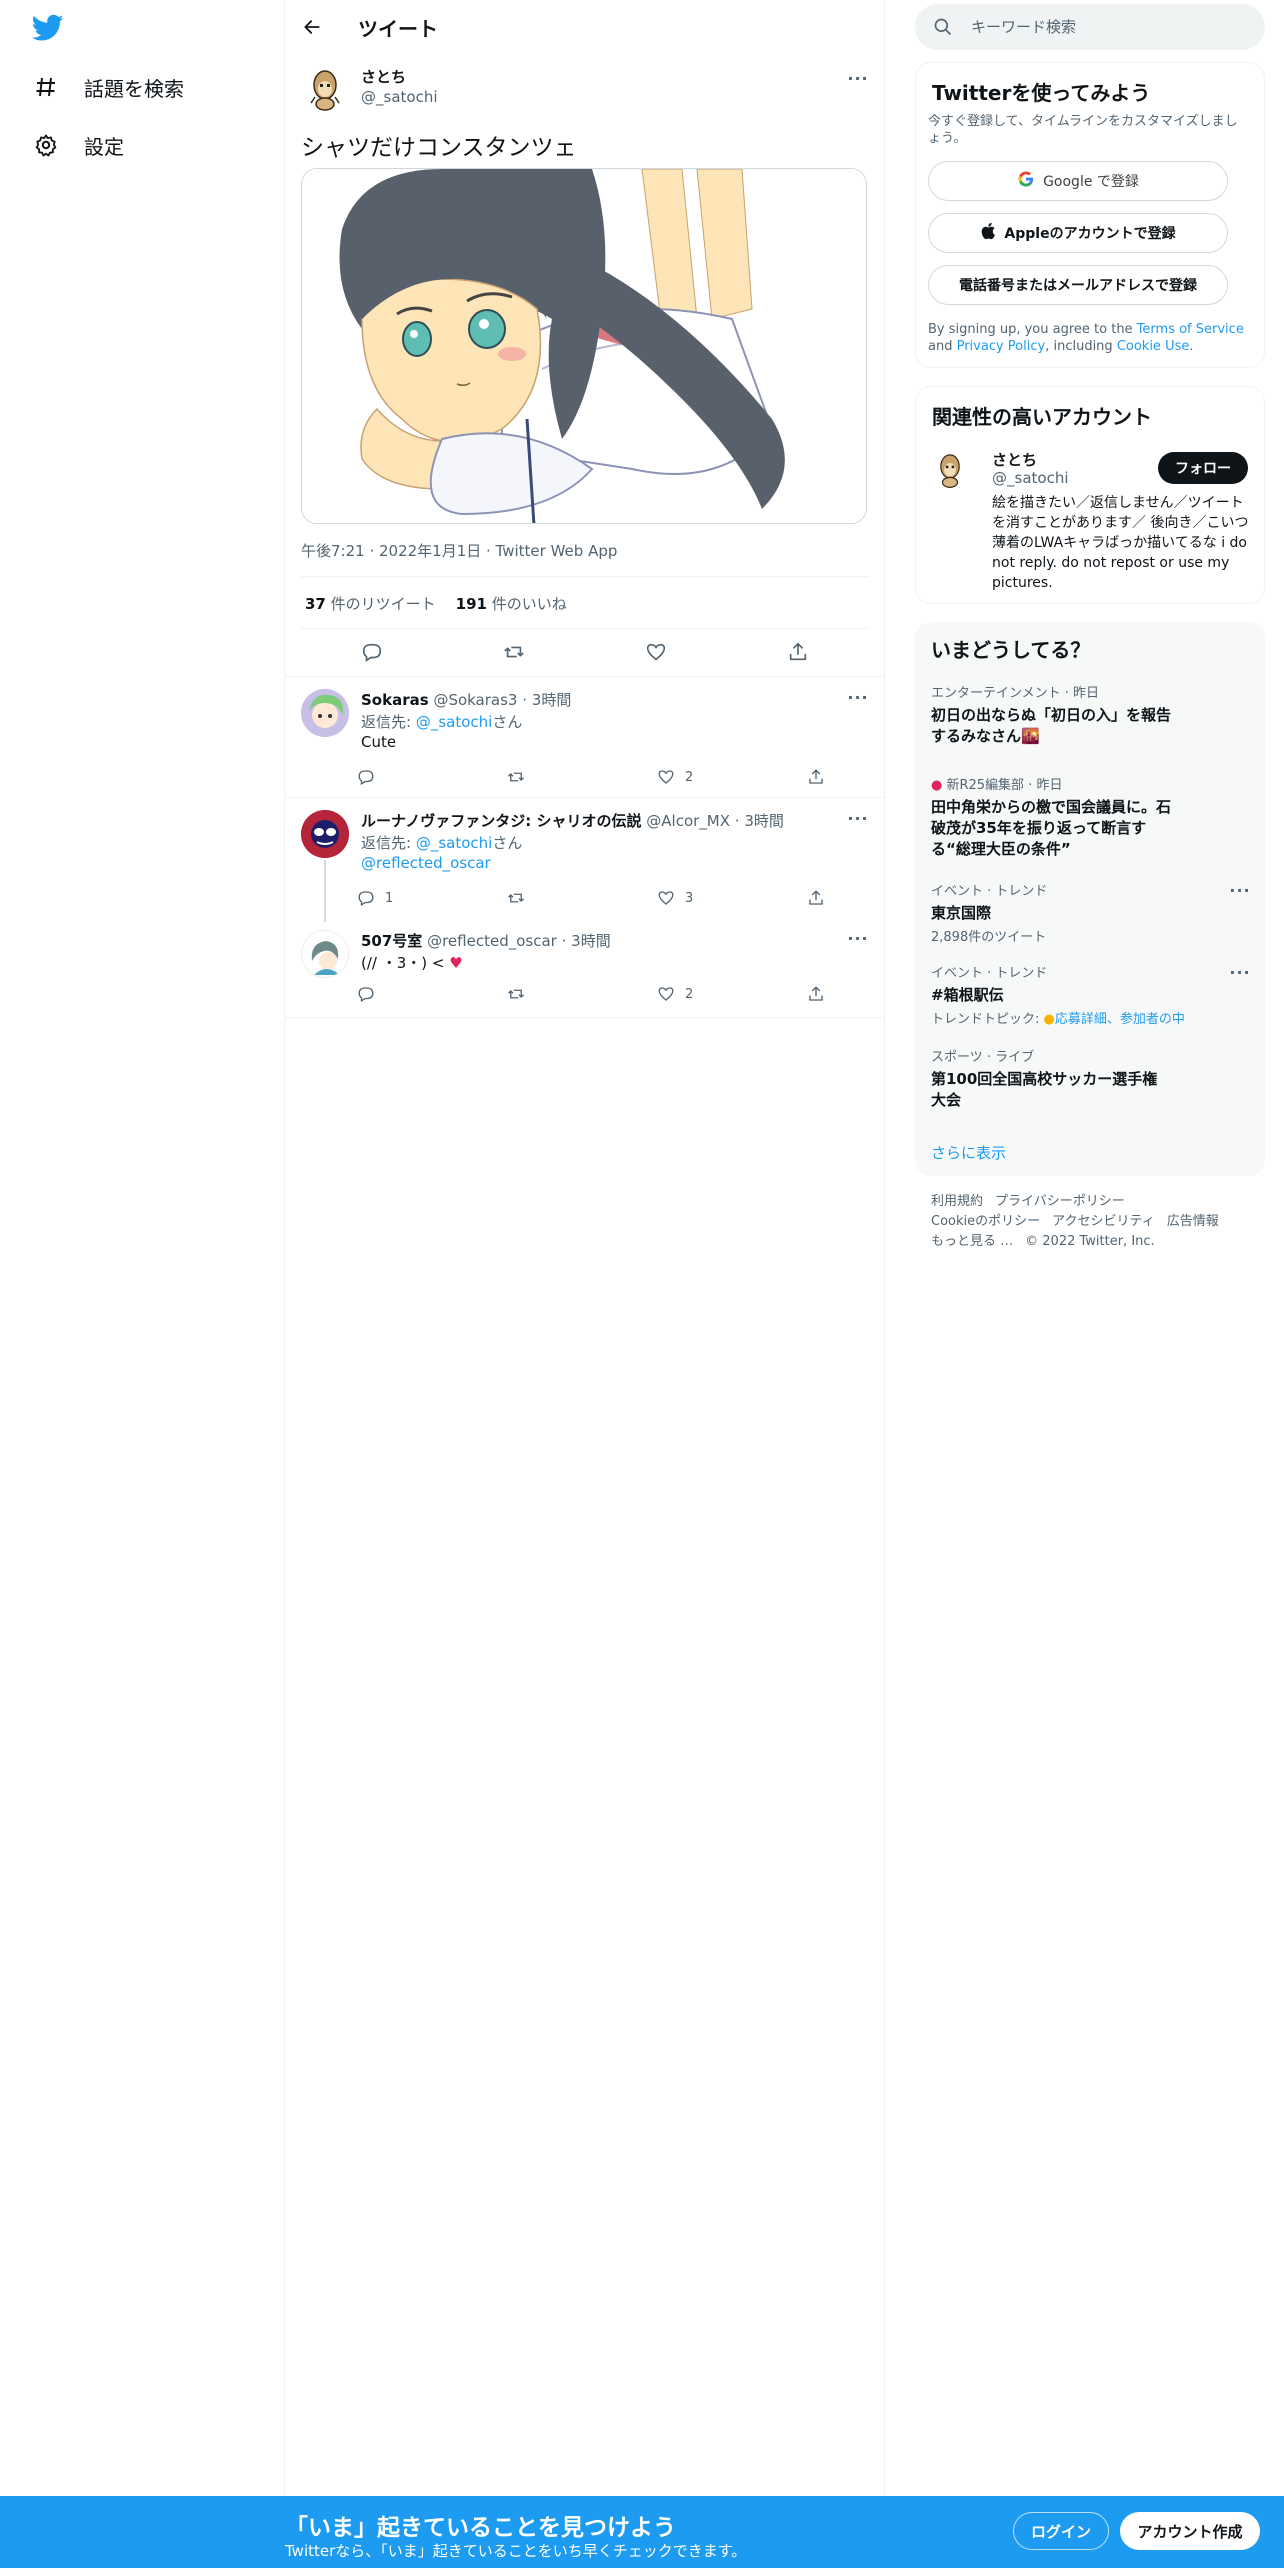 The height and width of the screenshot is (2568, 1284). What do you see at coordinates (968, 1152) in the screenshot?
I see `show-more-link: さらに表示` at bounding box center [968, 1152].